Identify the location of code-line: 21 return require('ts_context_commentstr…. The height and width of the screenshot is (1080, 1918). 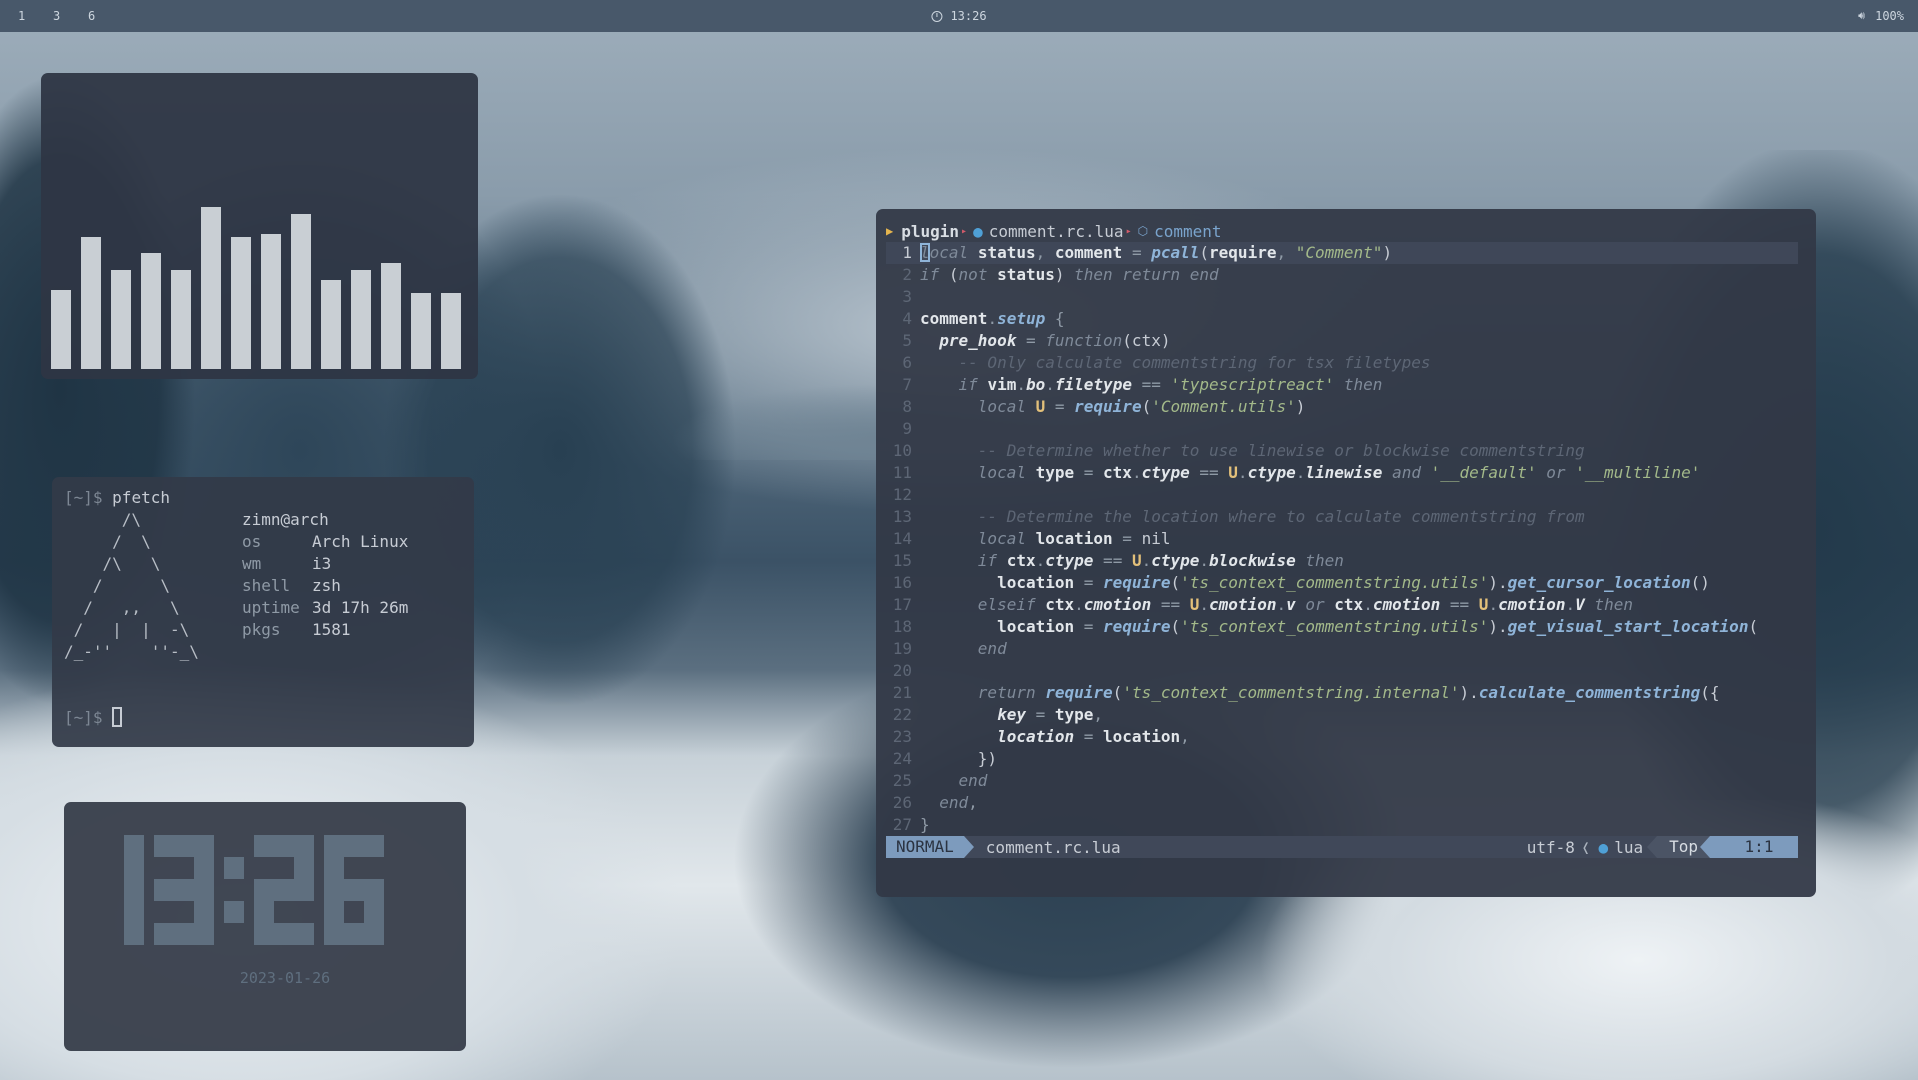
(1342, 693).